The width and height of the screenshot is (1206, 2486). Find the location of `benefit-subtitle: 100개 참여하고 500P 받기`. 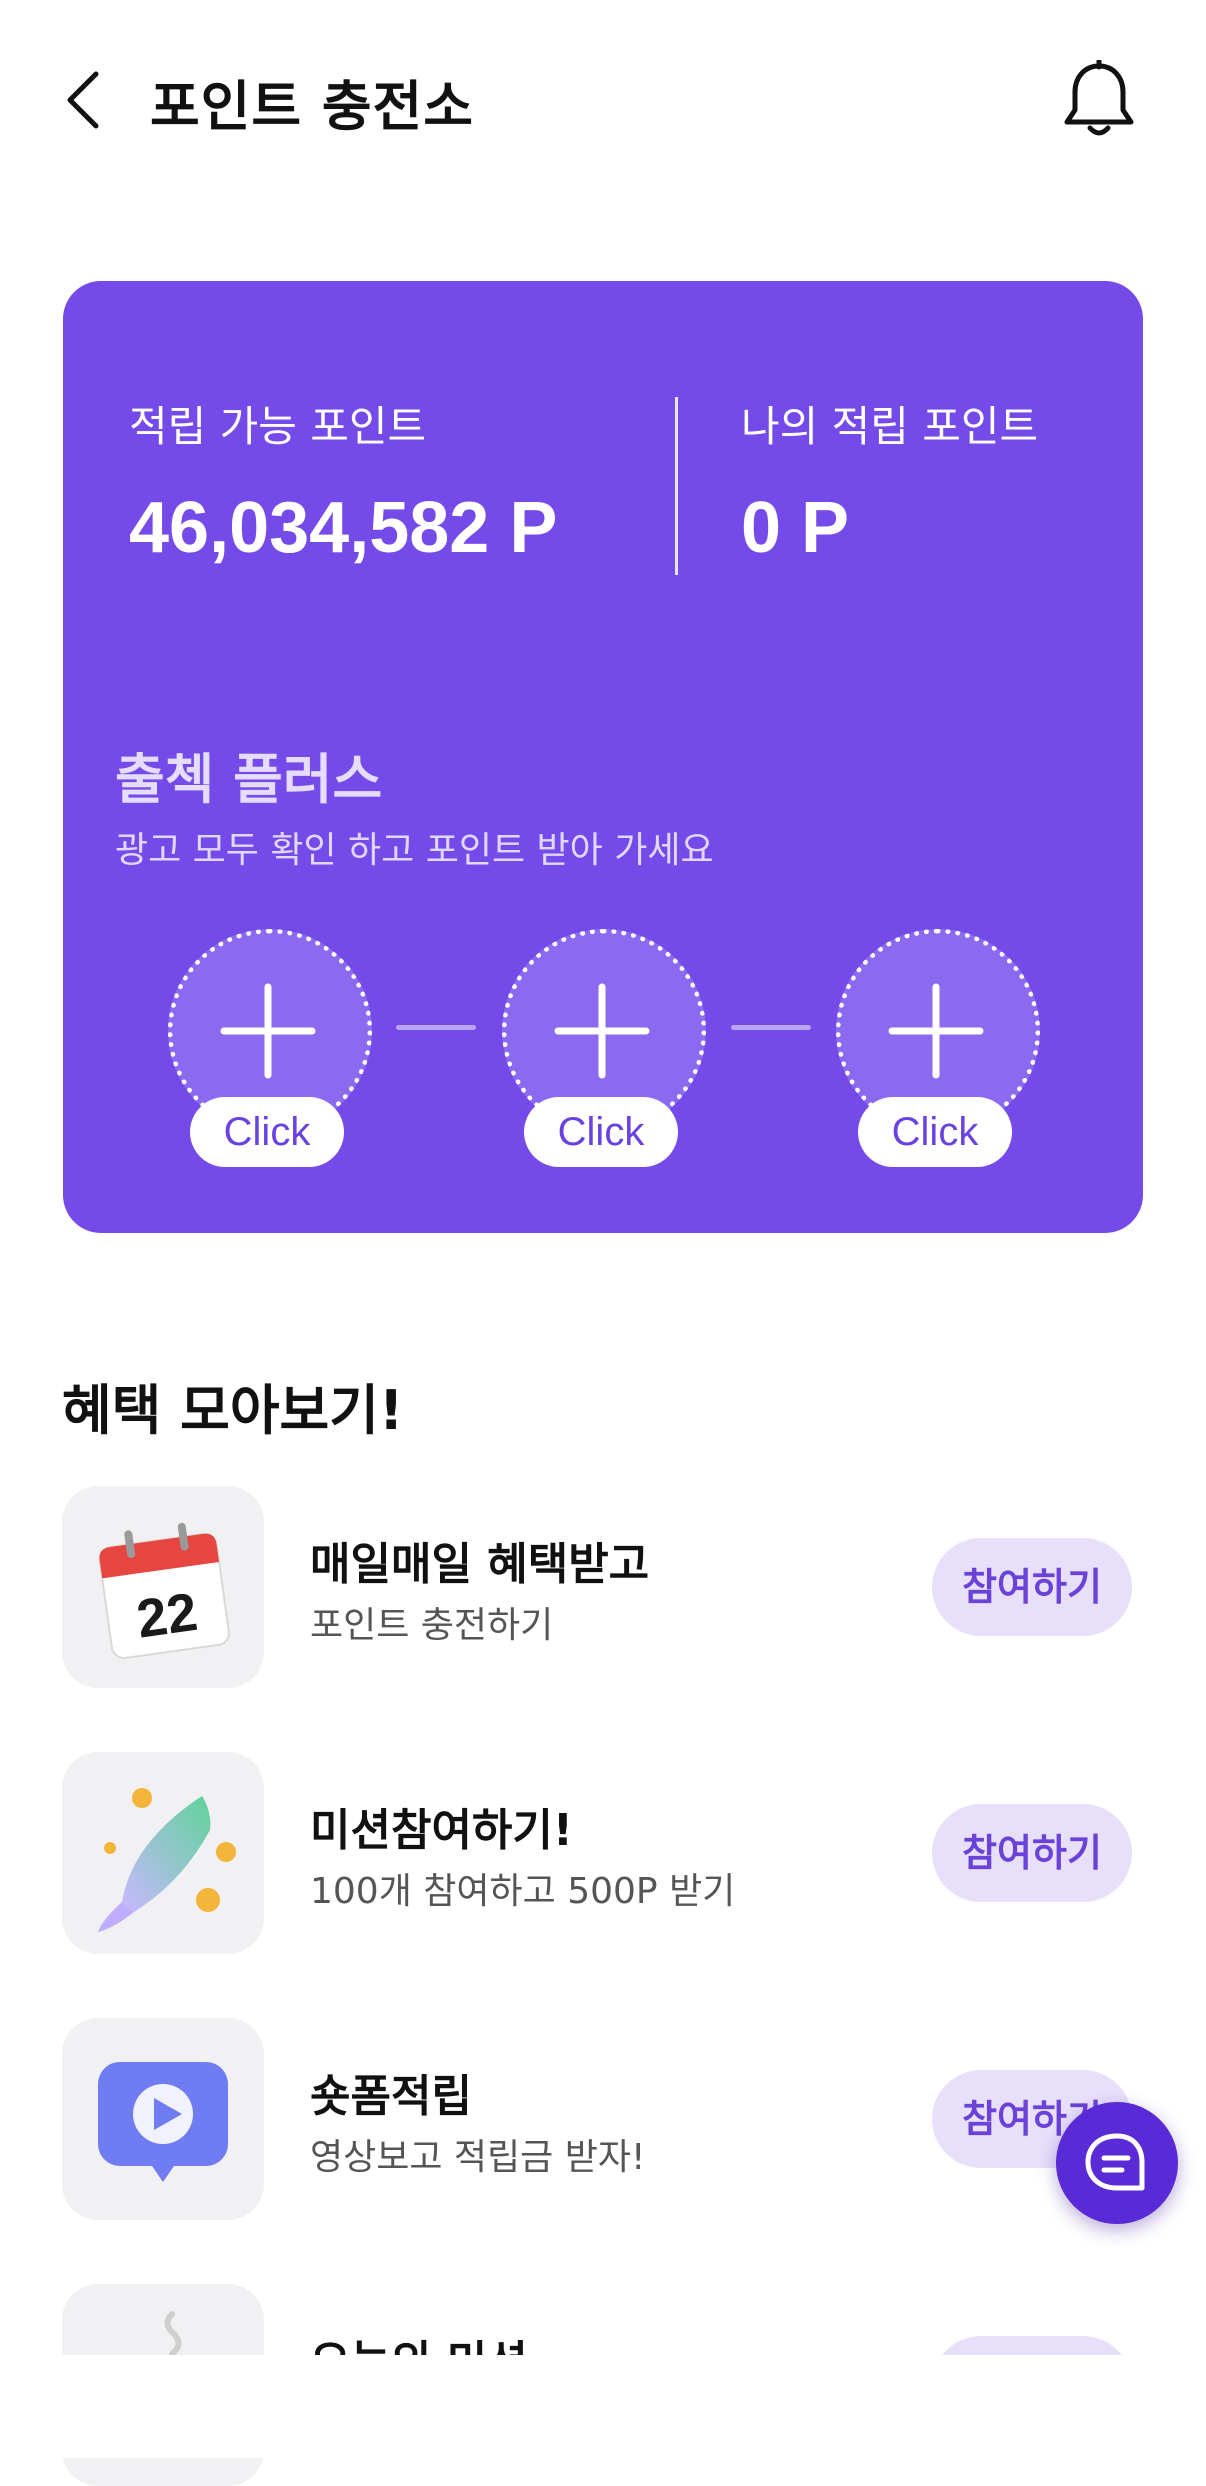

benefit-subtitle: 100개 참여하고 500P 받기 is located at coordinates (523, 1891).